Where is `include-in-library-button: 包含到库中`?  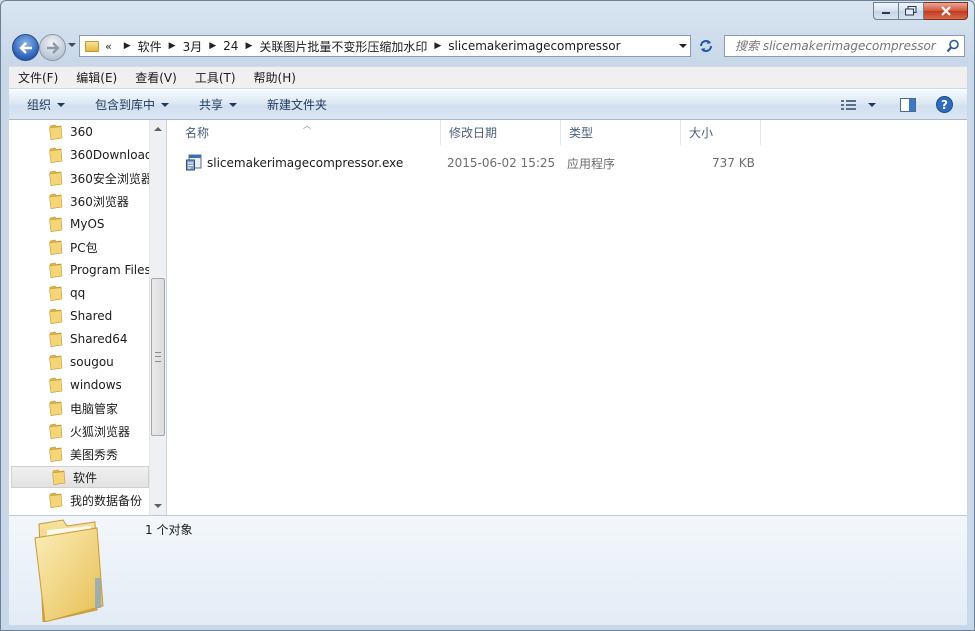
include-in-library-button: 包含到库中 is located at coordinates (132, 104).